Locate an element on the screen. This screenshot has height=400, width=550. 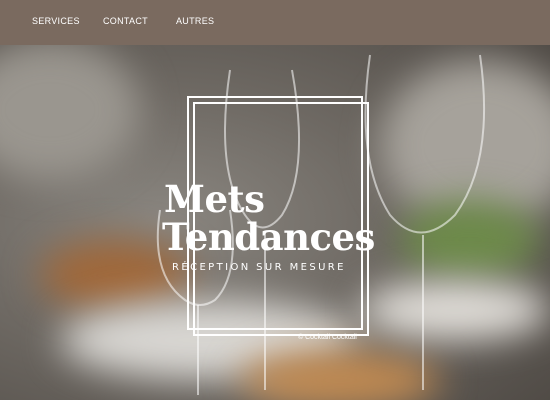
nav-link-autres: AUTRES is located at coordinates (195, 21).